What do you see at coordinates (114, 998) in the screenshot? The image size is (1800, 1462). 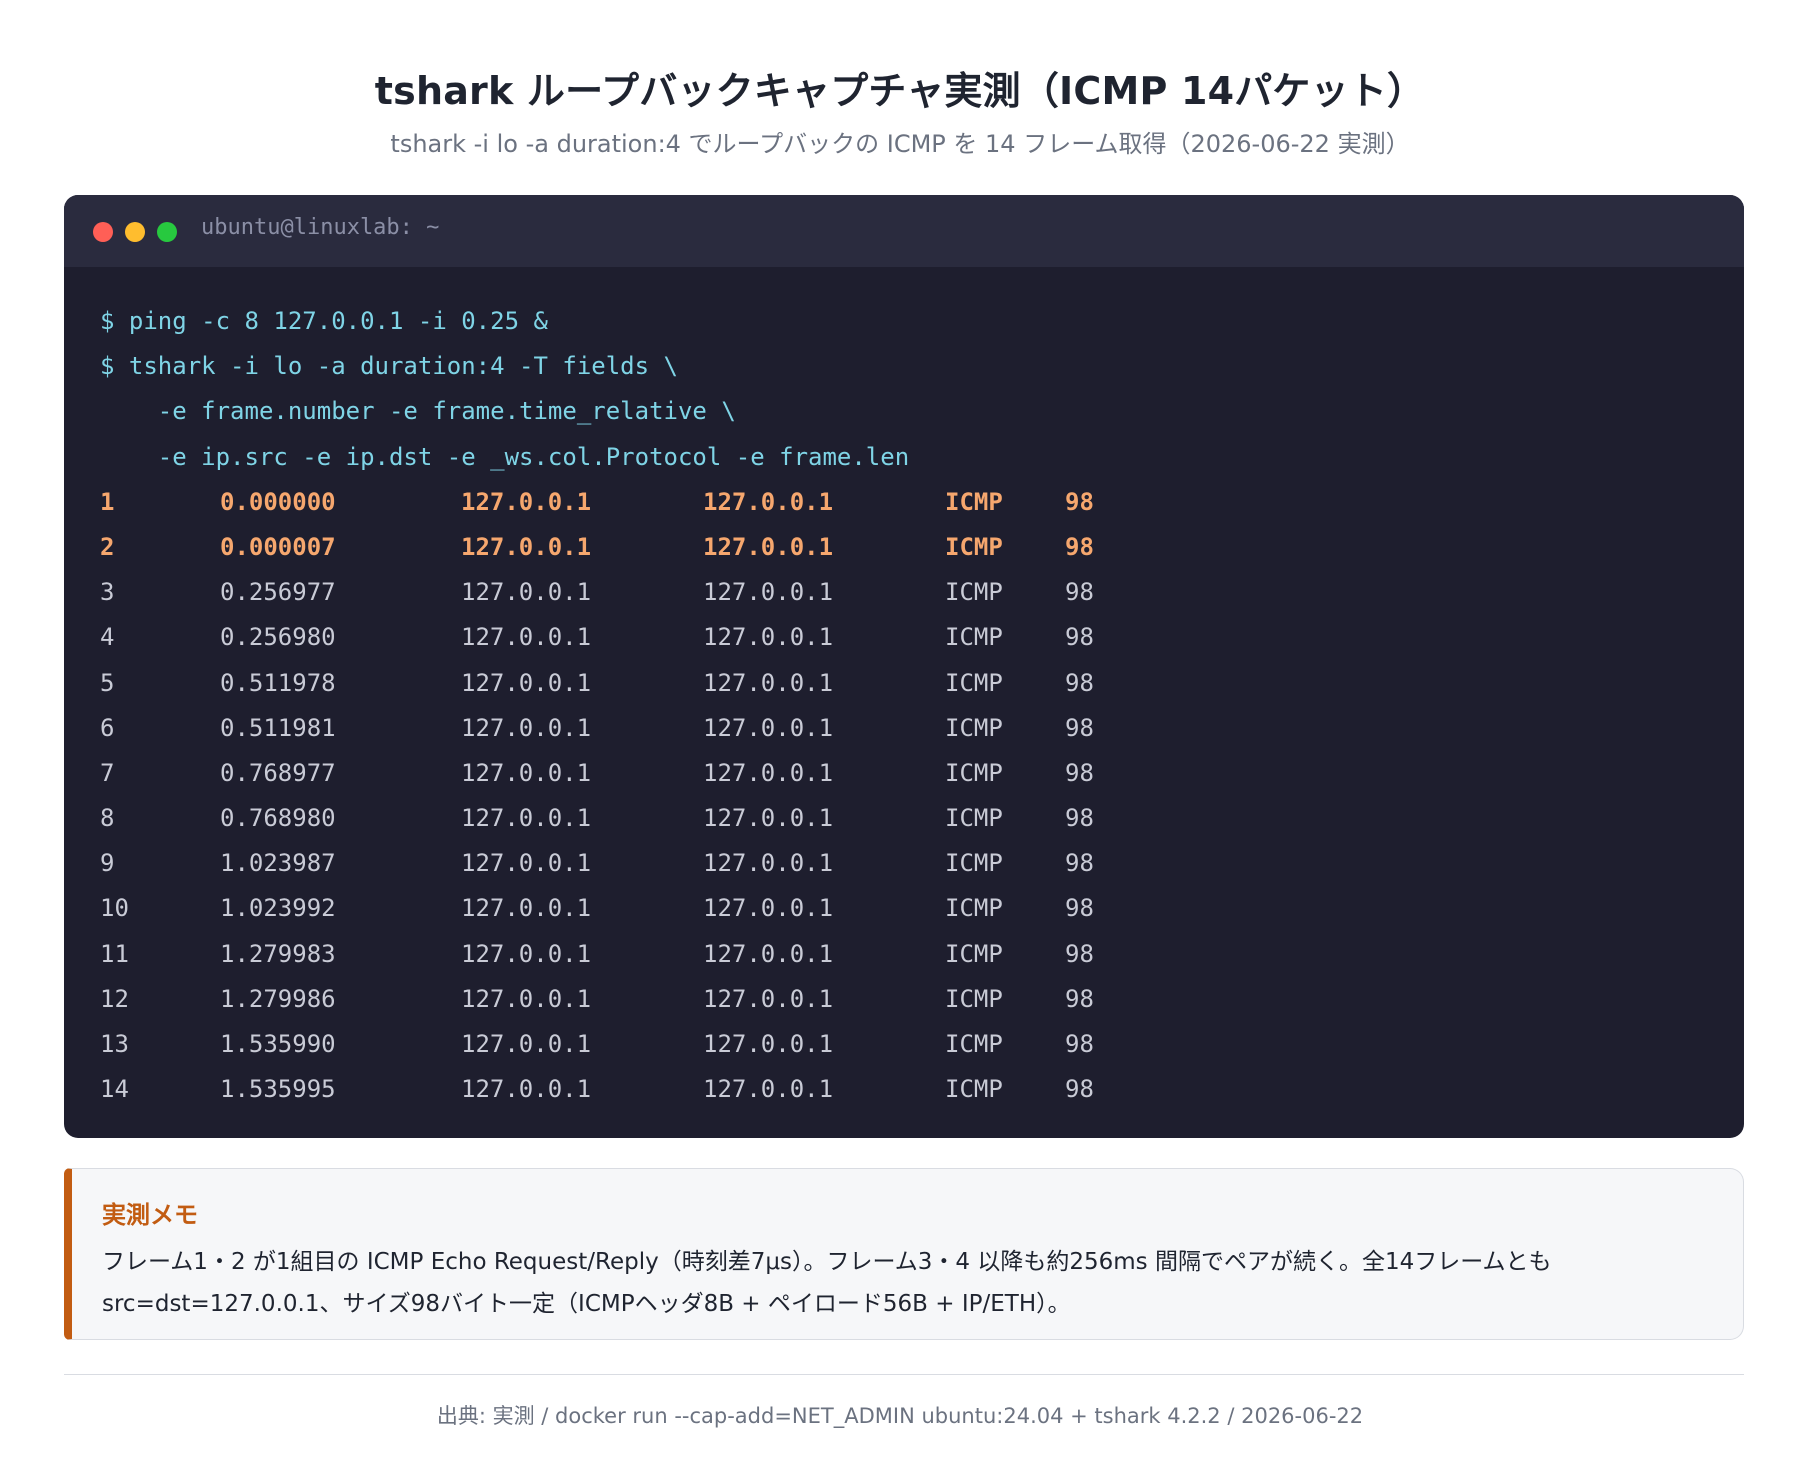 I see `frame-number-cell: 12` at bounding box center [114, 998].